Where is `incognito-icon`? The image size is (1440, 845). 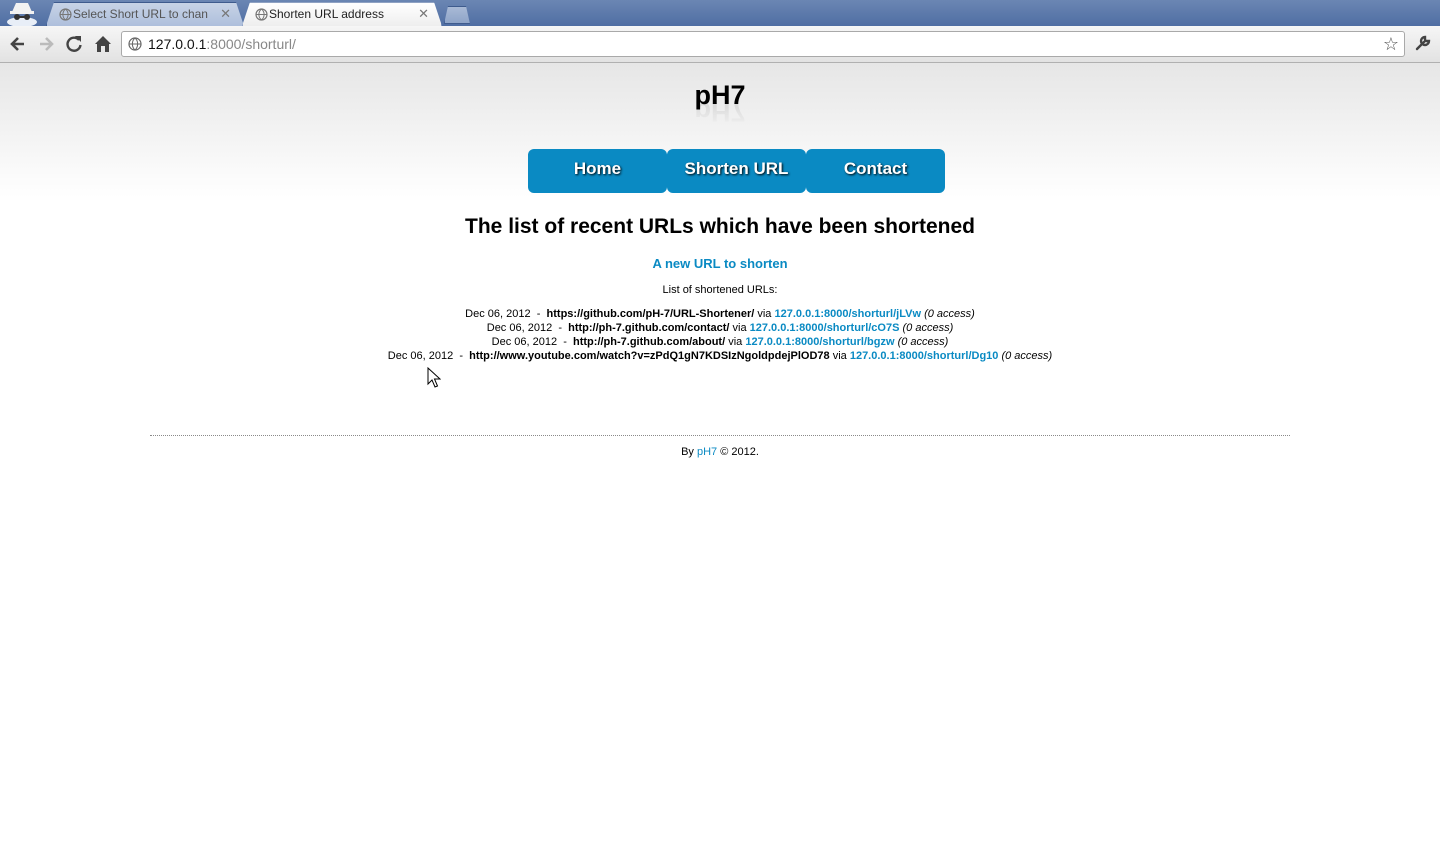
incognito-icon is located at coordinates (22, 14).